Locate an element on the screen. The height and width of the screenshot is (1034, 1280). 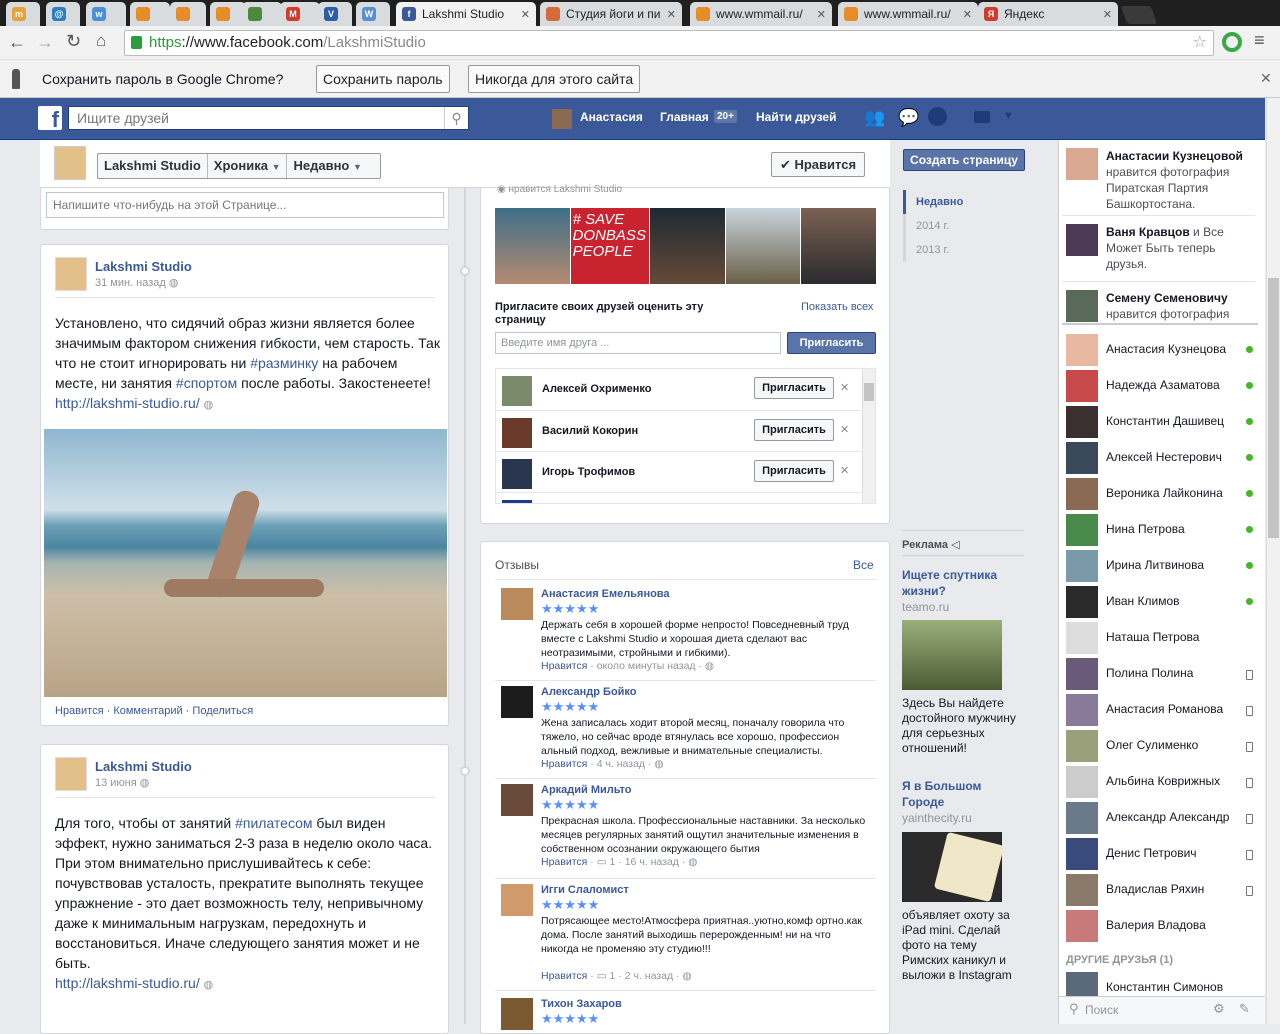
ad-image is located at coordinates (952, 655).